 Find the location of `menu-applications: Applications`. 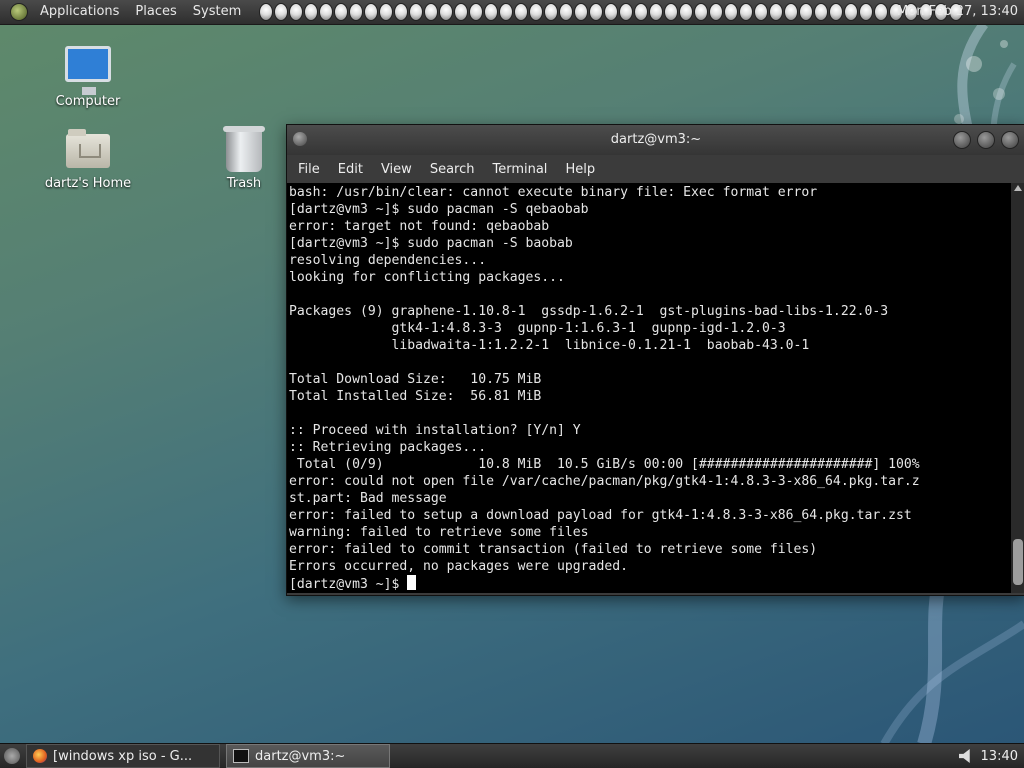

menu-applications: Applications is located at coordinates (79, 12).